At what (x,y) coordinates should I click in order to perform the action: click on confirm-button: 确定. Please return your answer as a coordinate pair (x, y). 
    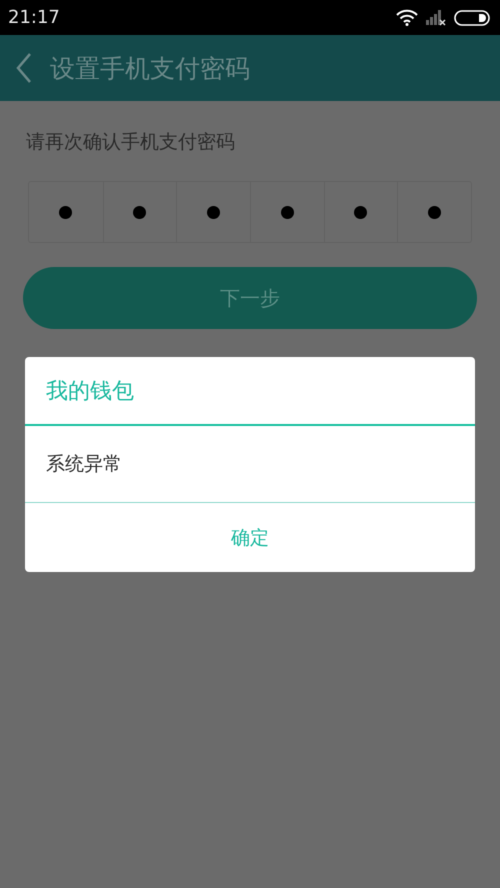
    Looking at the image, I should click on (250, 537).